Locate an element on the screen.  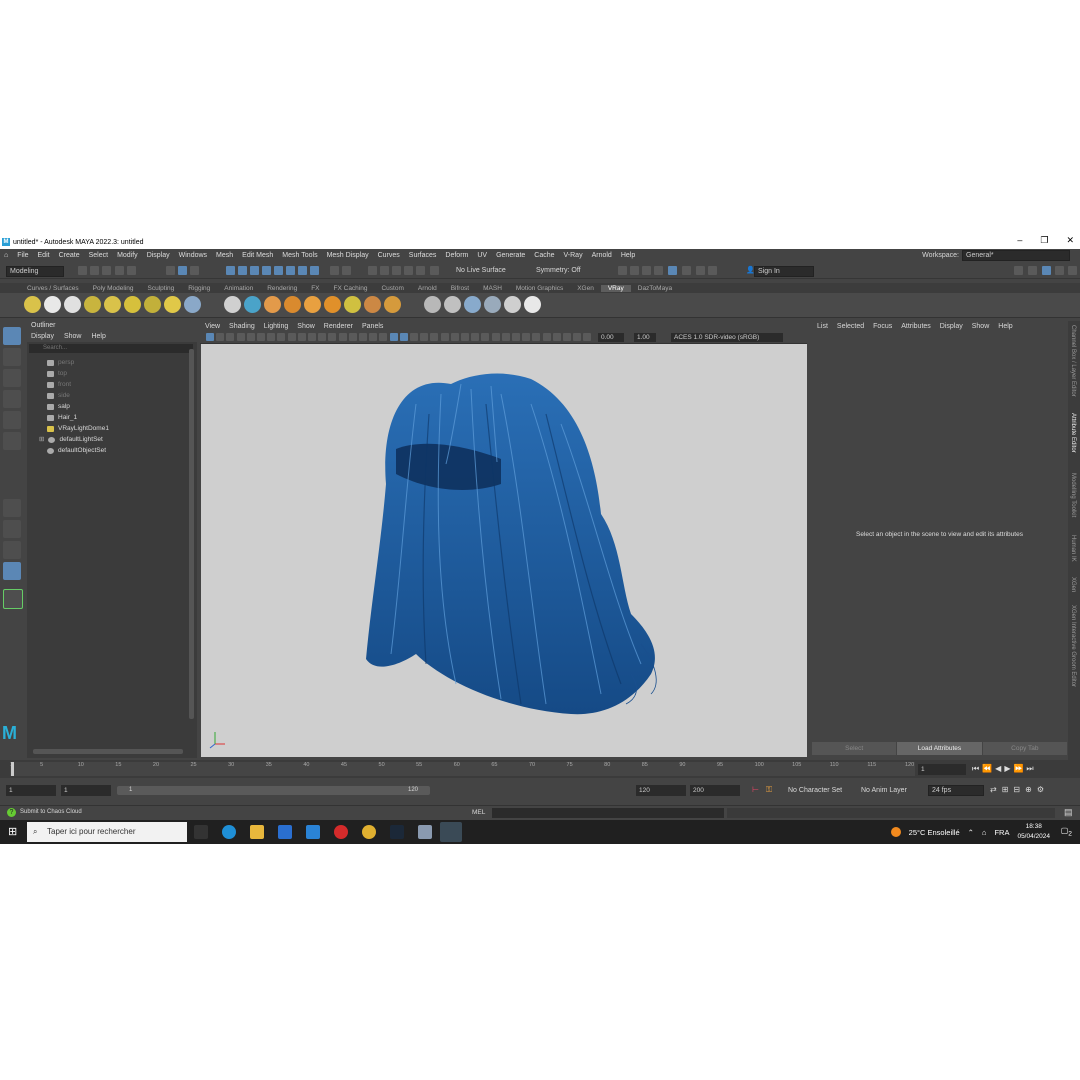
select-hierarchy-icon is located at coordinates (170, 270).